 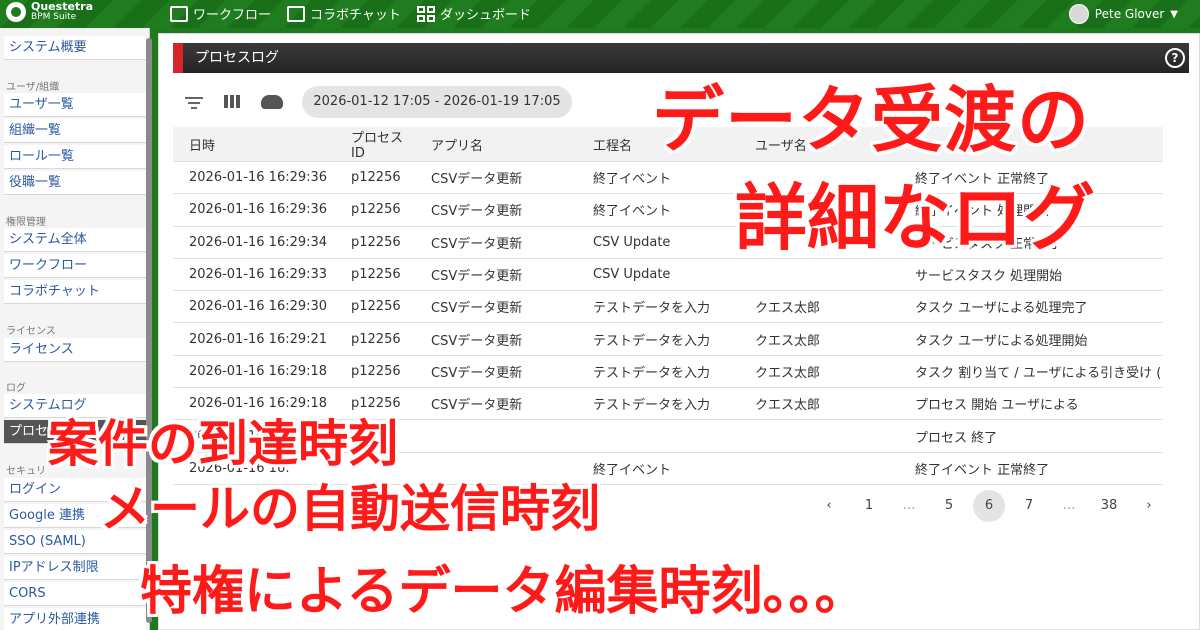 What do you see at coordinates (75, 131) in the screenshot?
I see `sidebar-item-org-list: 組織一覧` at bounding box center [75, 131].